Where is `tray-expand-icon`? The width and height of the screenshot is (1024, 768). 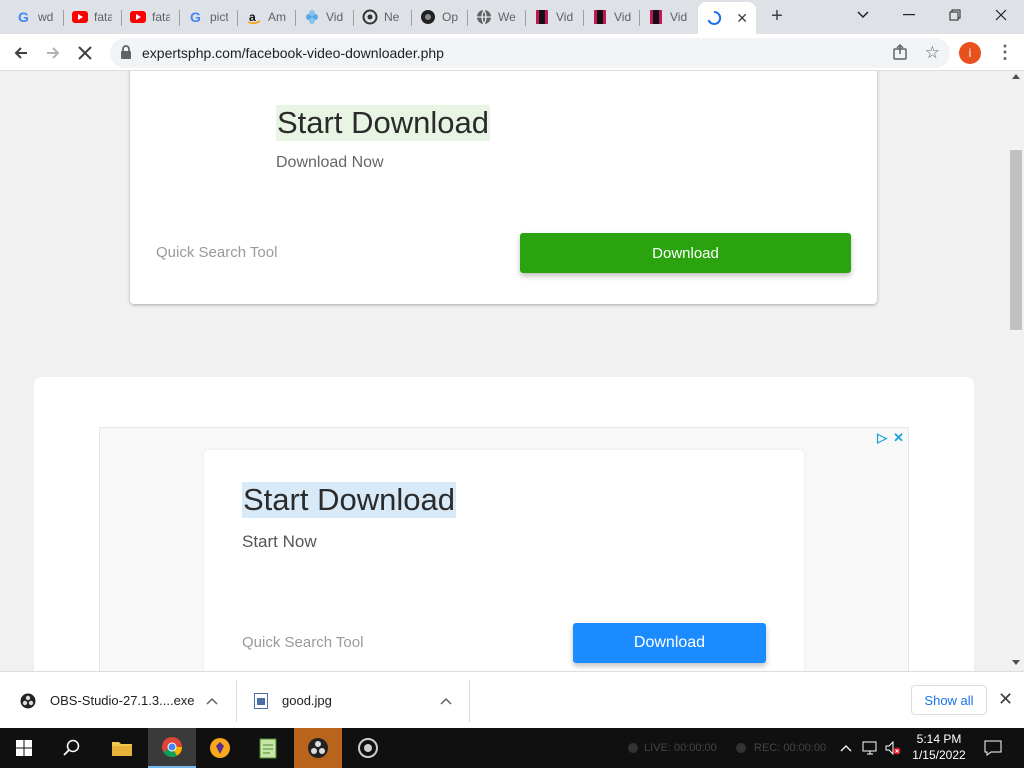 tray-expand-icon is located at coordinates (846, 748).